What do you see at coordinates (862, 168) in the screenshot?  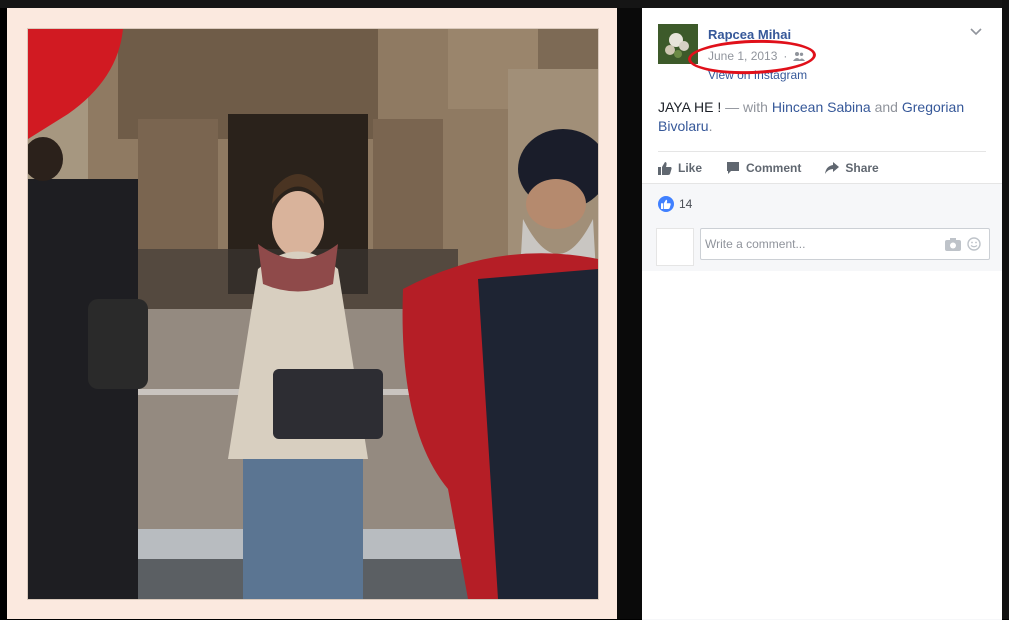 I see `share-label: Share` at bounding box center [862, 168].